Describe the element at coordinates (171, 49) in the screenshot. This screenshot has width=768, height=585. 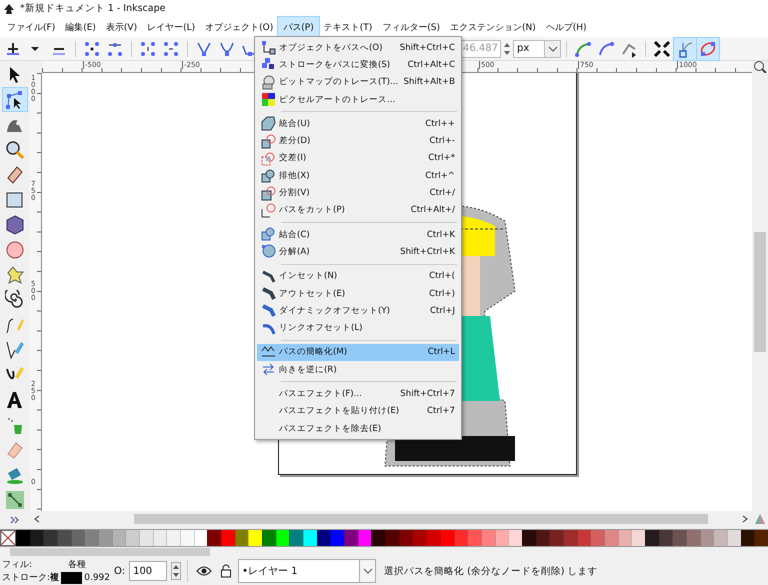
I see `delete-segment-icon` at that location.